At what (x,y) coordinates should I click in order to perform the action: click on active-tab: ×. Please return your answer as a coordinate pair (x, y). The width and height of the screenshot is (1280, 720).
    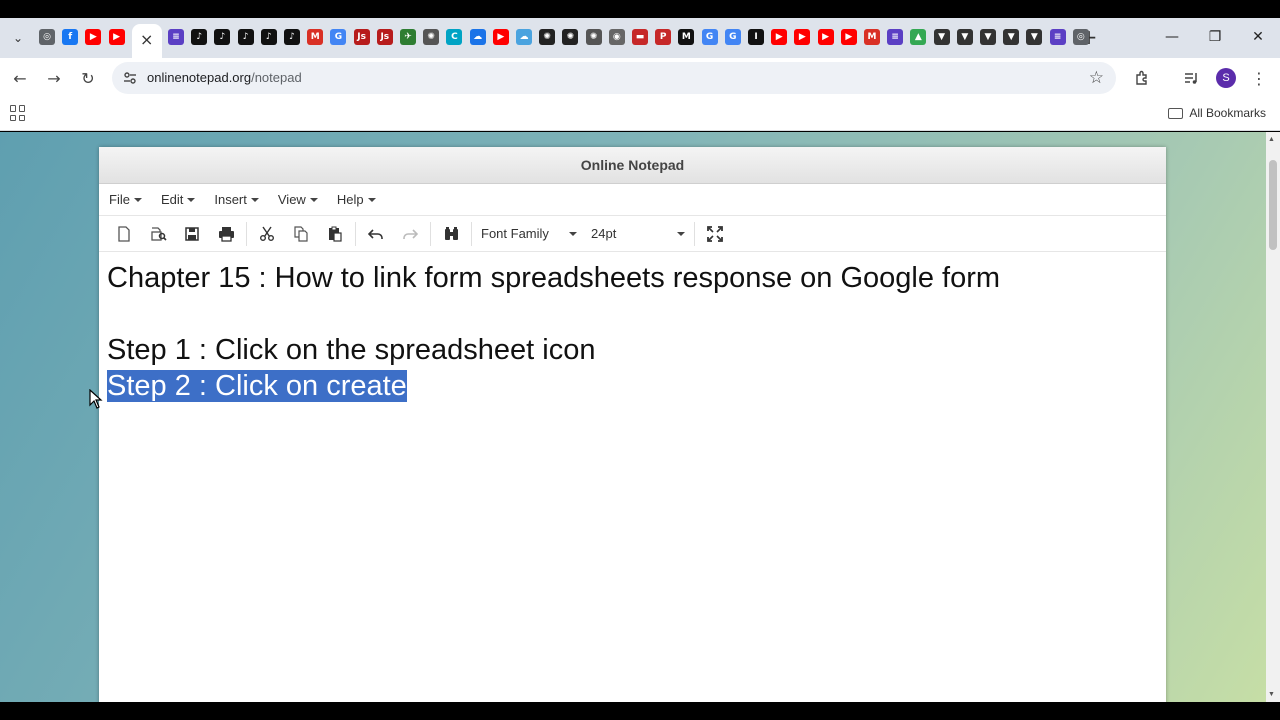
    Looking at the image, I should click on (147, 41).